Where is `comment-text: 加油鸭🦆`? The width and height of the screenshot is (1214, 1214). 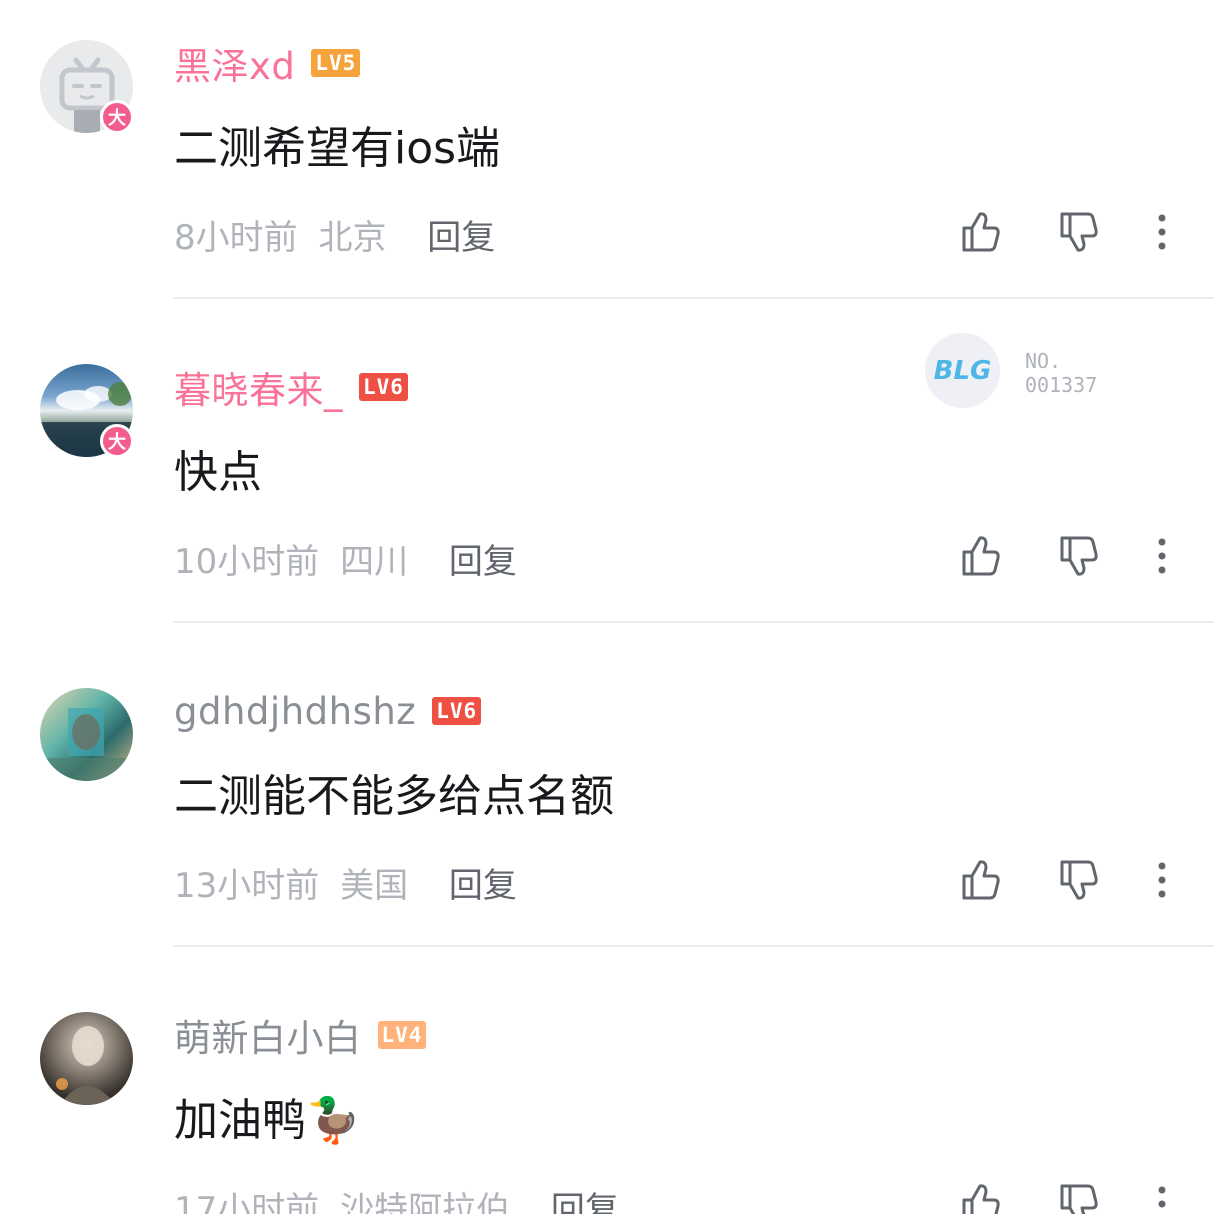 comment-text: 加油鸭🦆 is located at coordinates (267, 1120).